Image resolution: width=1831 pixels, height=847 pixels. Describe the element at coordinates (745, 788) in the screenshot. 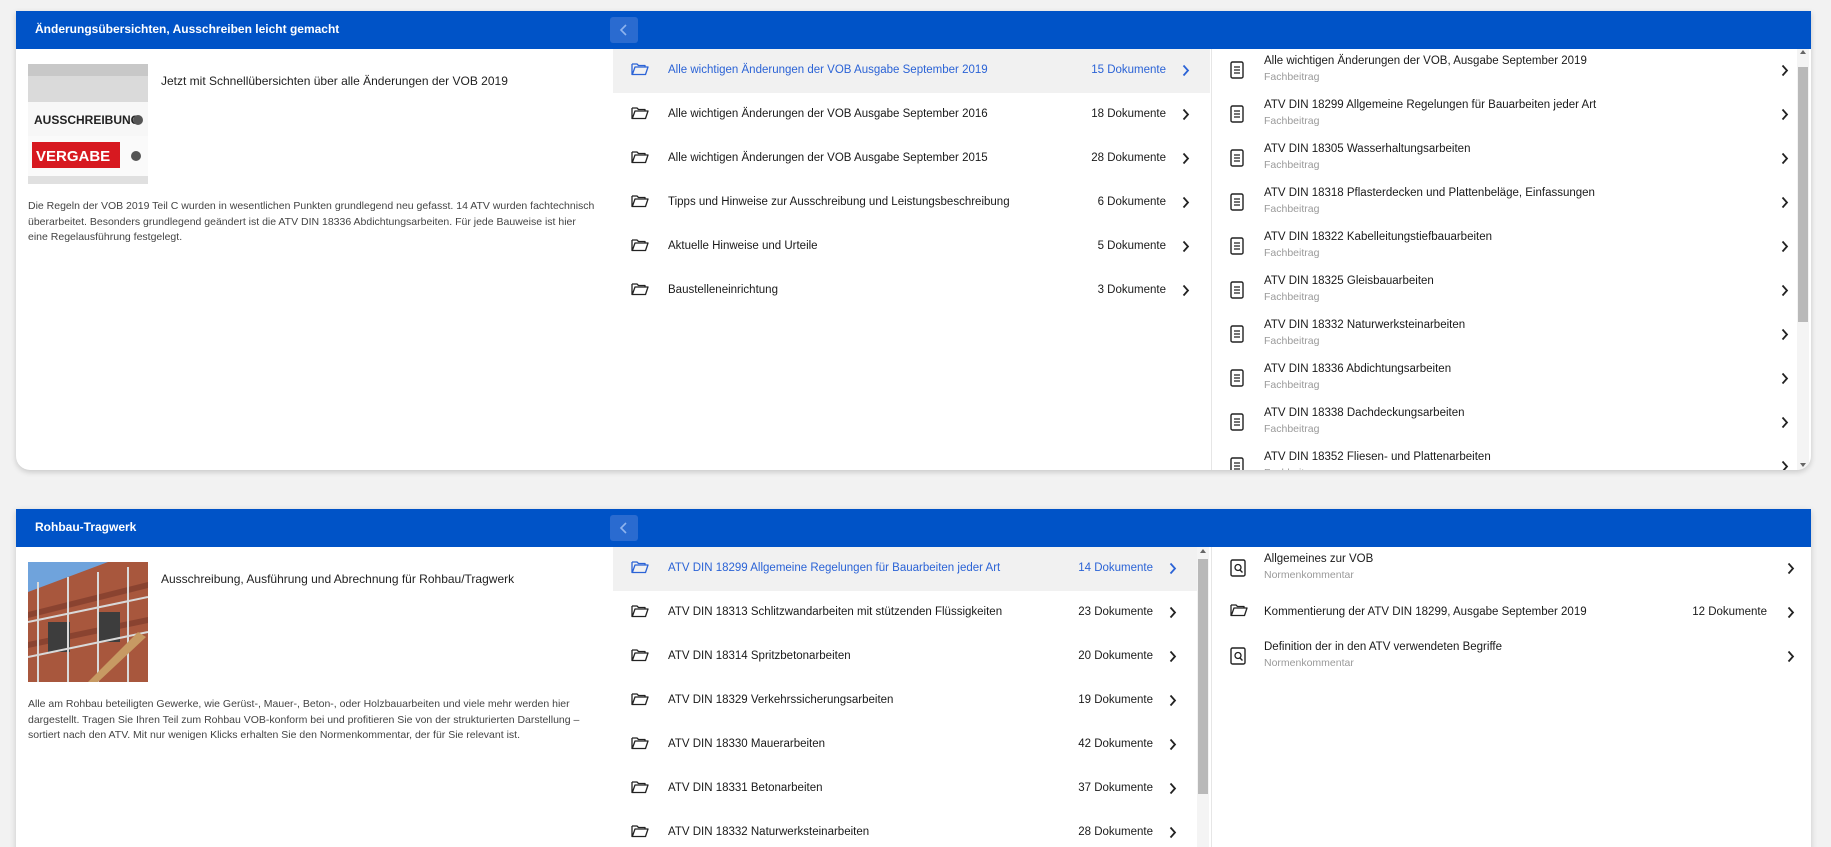

I see `folder-label: ATV DIN 18331 Betonarbeiten` at that location.